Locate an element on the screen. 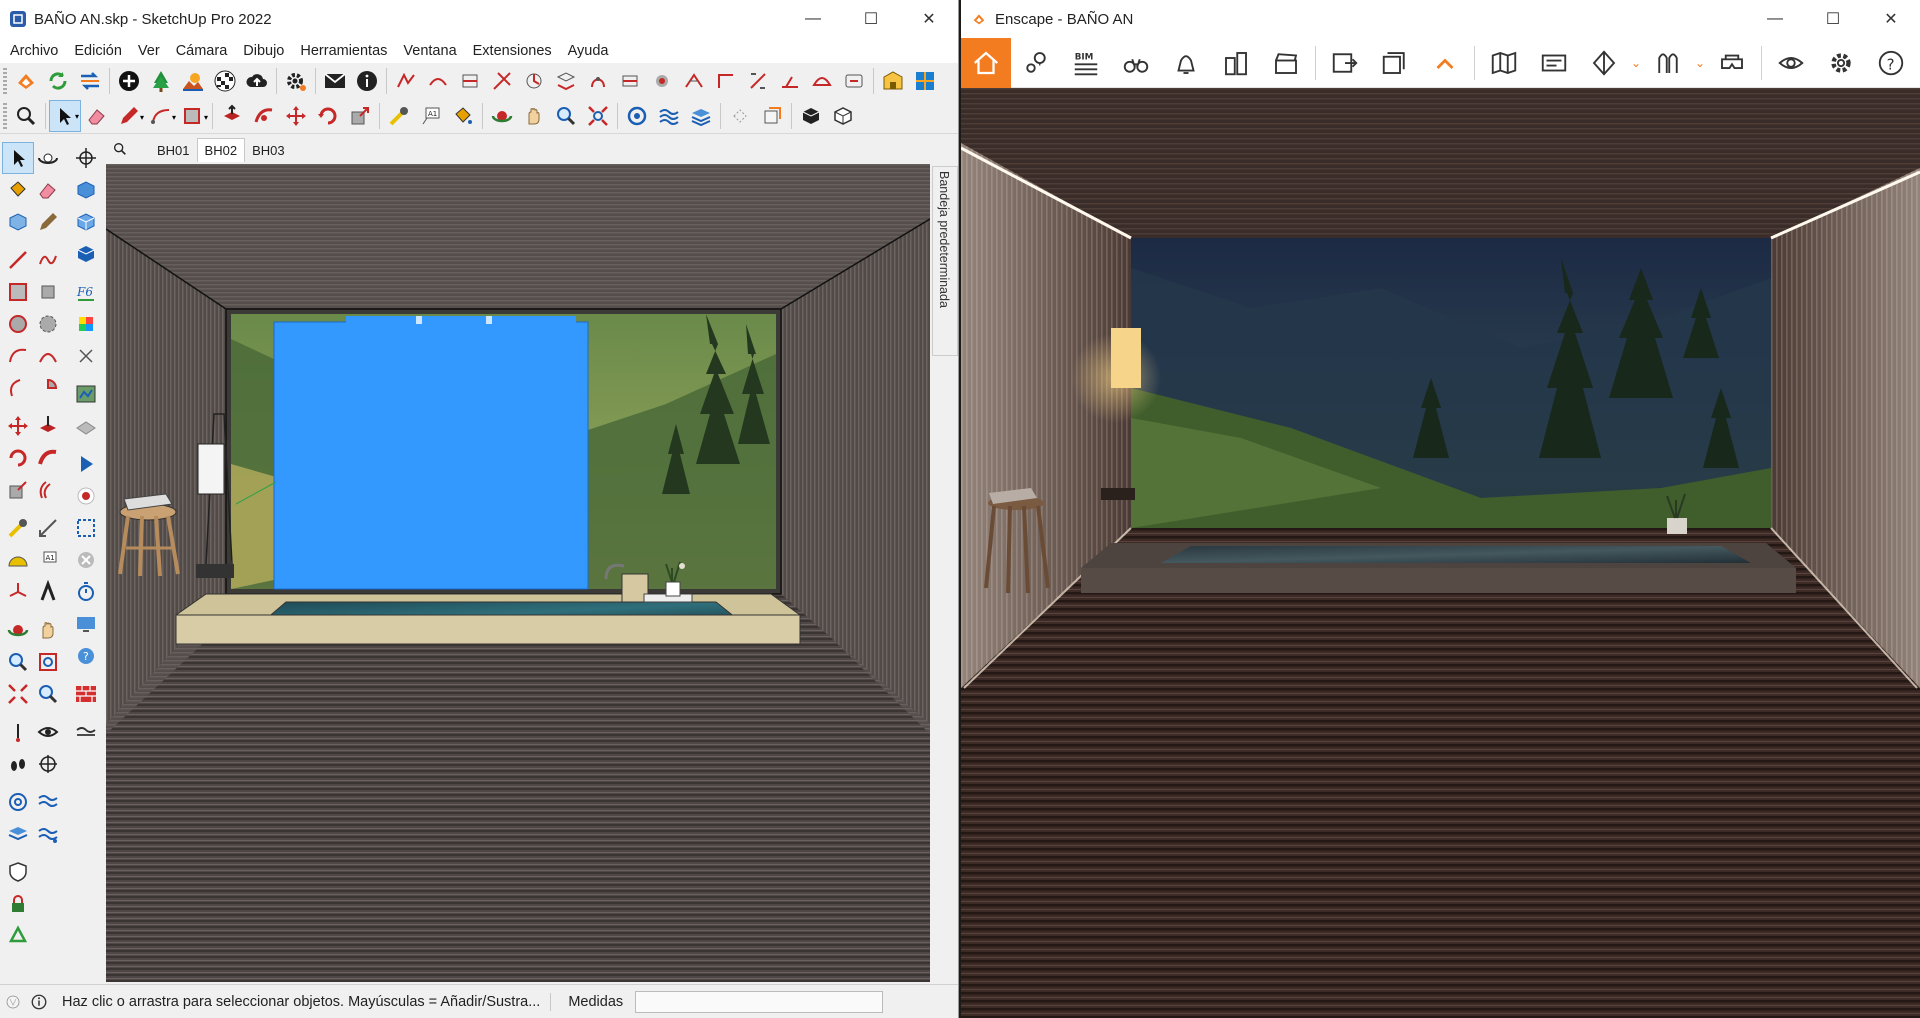 Image resolution: width=1920 pixels, height=1018 pixels. clapperboard-icon is located at coordinates (1286, 63).